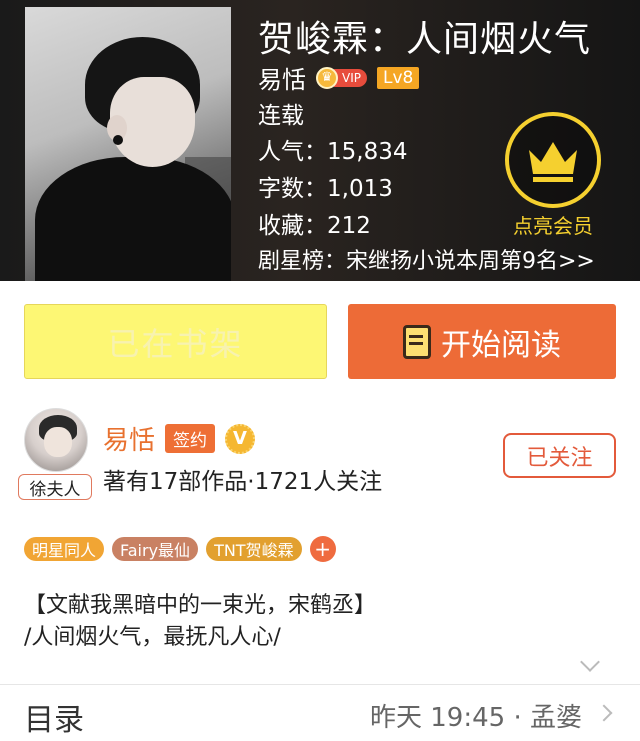  I want to click on book-status: 连载, so click(281, 116).